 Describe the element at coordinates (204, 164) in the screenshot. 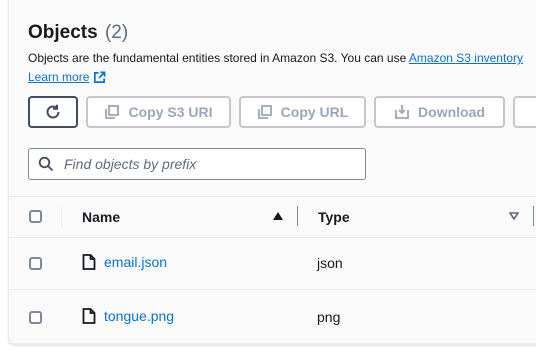

I see `search-input` at that location.